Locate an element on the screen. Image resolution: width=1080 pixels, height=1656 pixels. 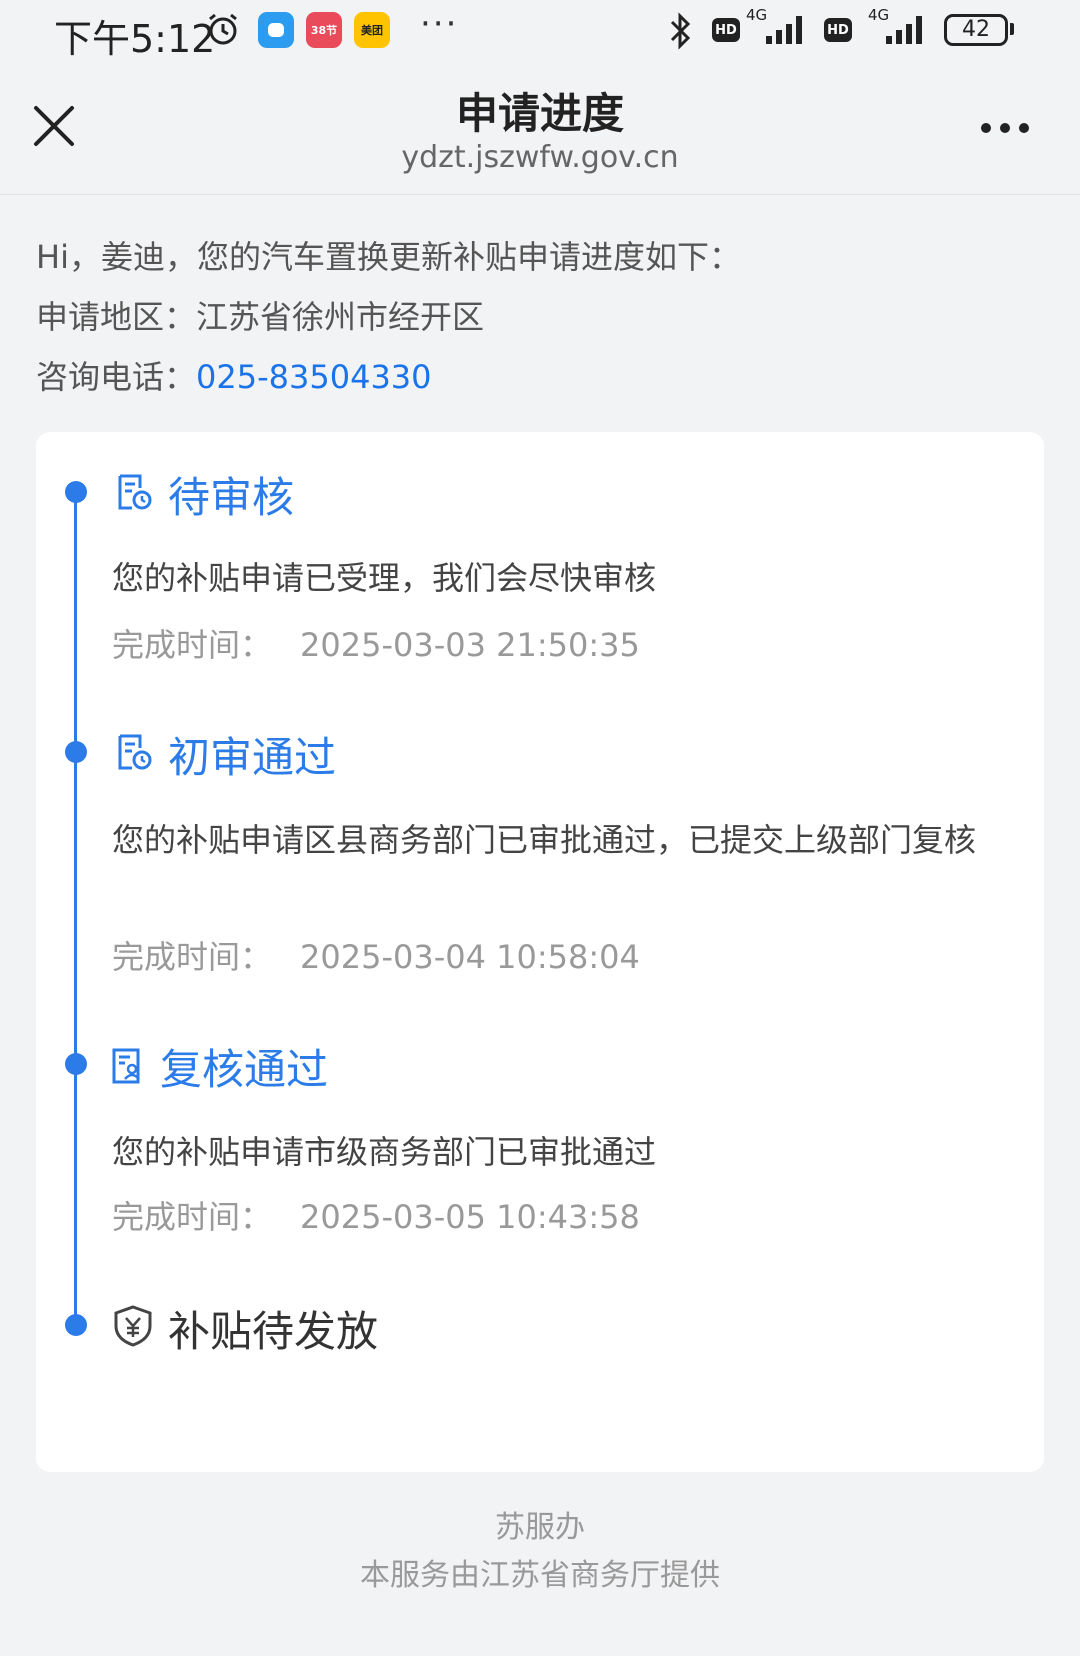
step-description: 您的补贴申请区县商务部门已审批通过，已提交上级部门复核 is located at coordinates (544, 840).